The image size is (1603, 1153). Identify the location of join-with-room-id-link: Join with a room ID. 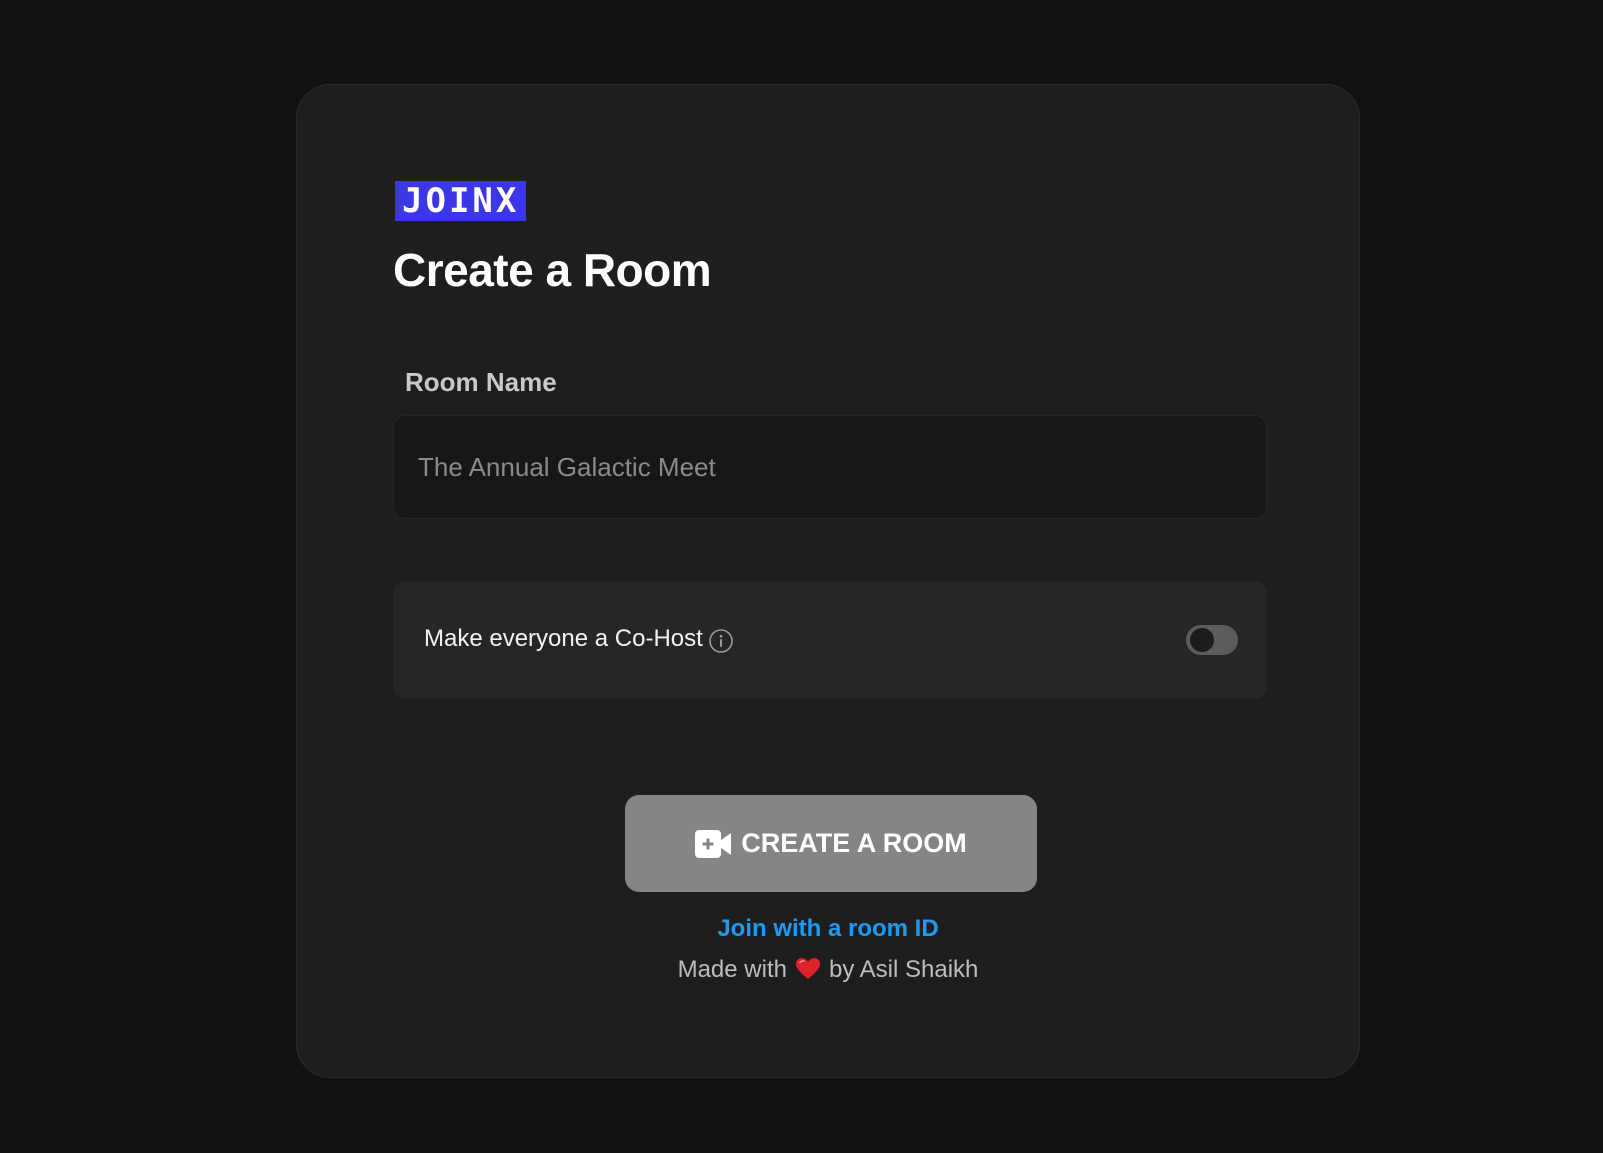
(828, 929).